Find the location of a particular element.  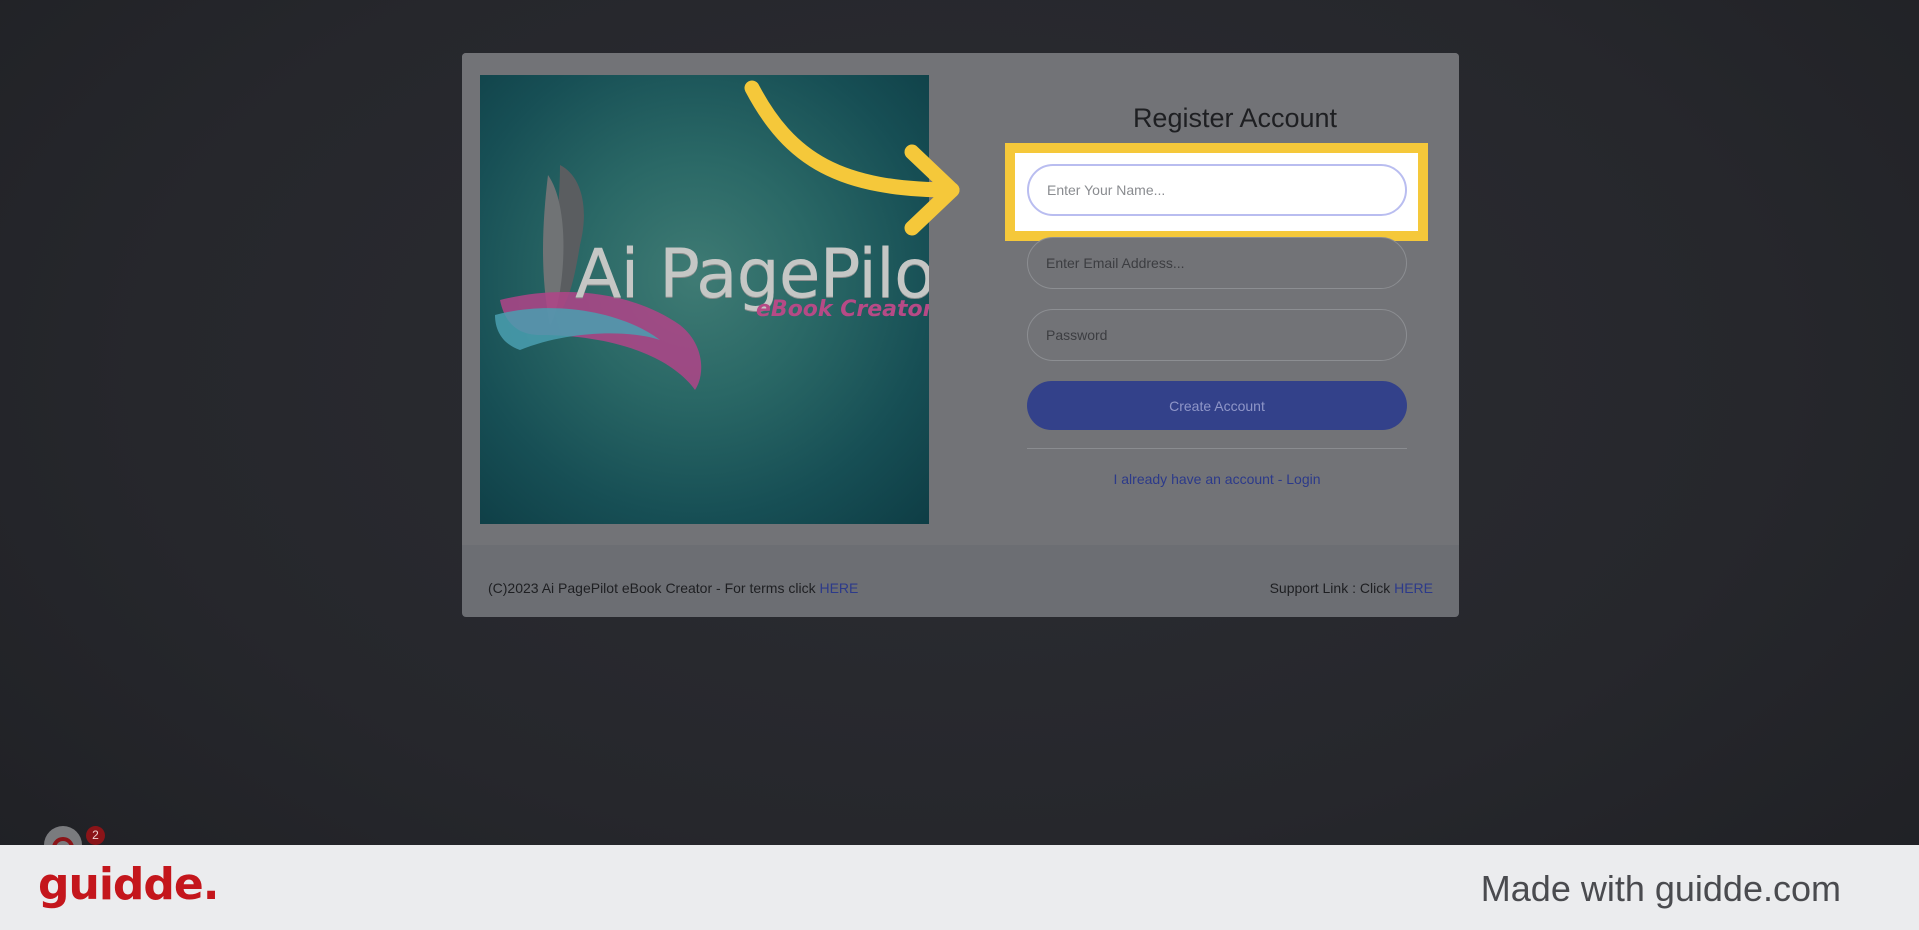

login-link: I already have an account - Login is located at coordinates (1217, 479).